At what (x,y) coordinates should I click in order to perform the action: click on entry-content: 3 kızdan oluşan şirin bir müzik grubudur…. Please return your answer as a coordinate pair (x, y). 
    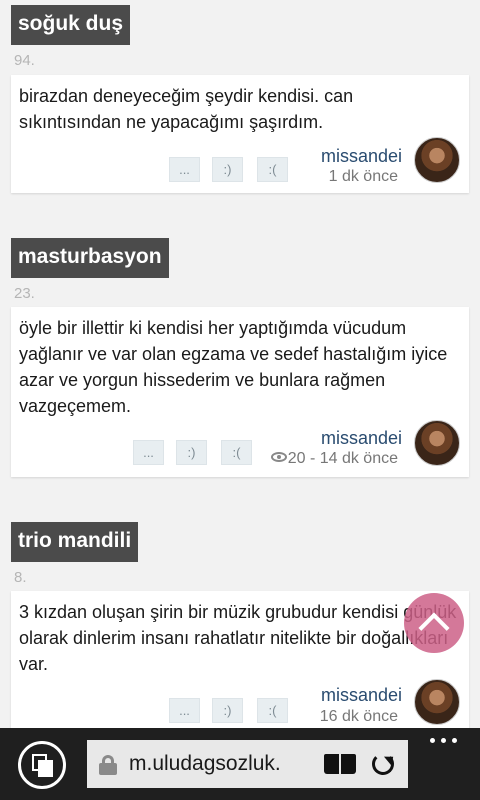
    Looking at the image, I should click on (238, 638).